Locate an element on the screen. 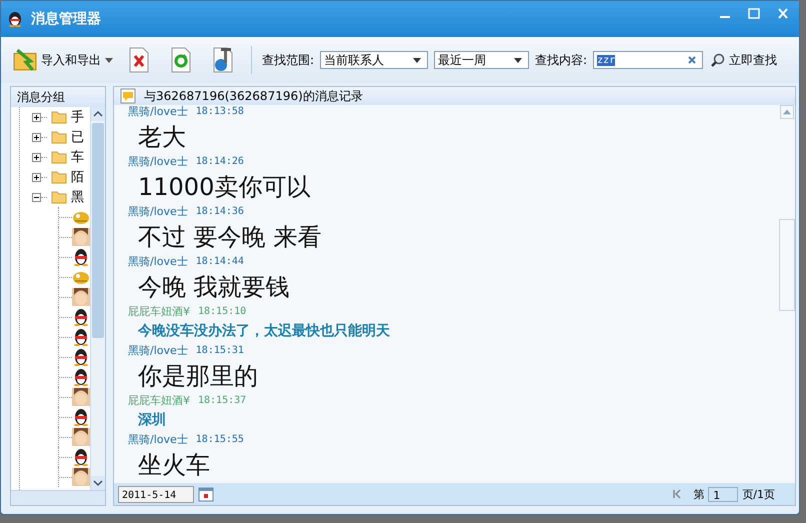  search-field: zzr is located at coordinates (648, 60).